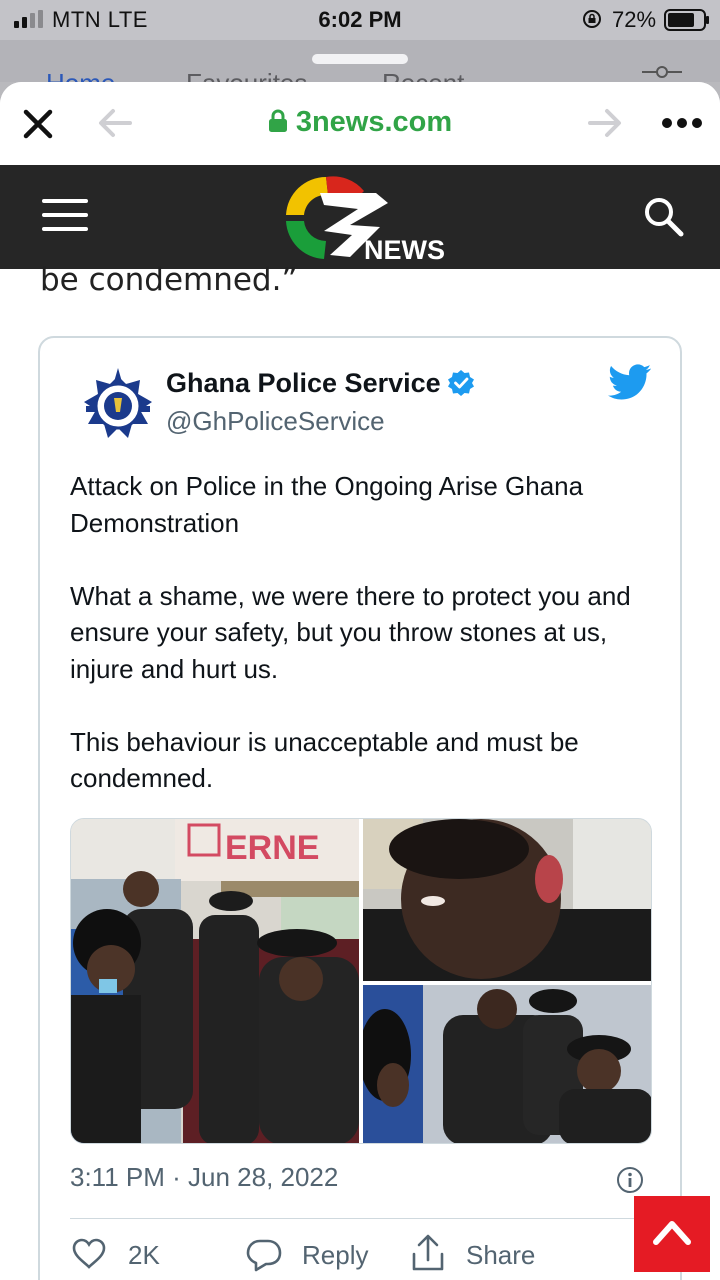 Image resolution: width=720 pixels, height=1280 pixels. I want to click on tweet-author: Ghana Police Service, so click(320, 383).